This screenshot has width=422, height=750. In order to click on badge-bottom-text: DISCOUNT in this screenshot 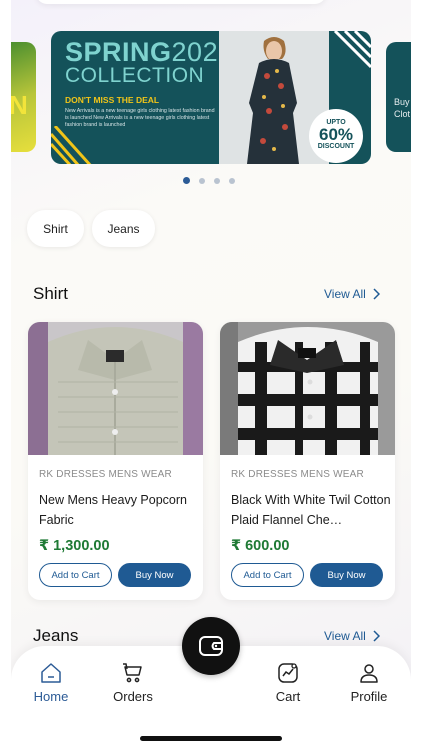, I will do `click(336, 146)`.